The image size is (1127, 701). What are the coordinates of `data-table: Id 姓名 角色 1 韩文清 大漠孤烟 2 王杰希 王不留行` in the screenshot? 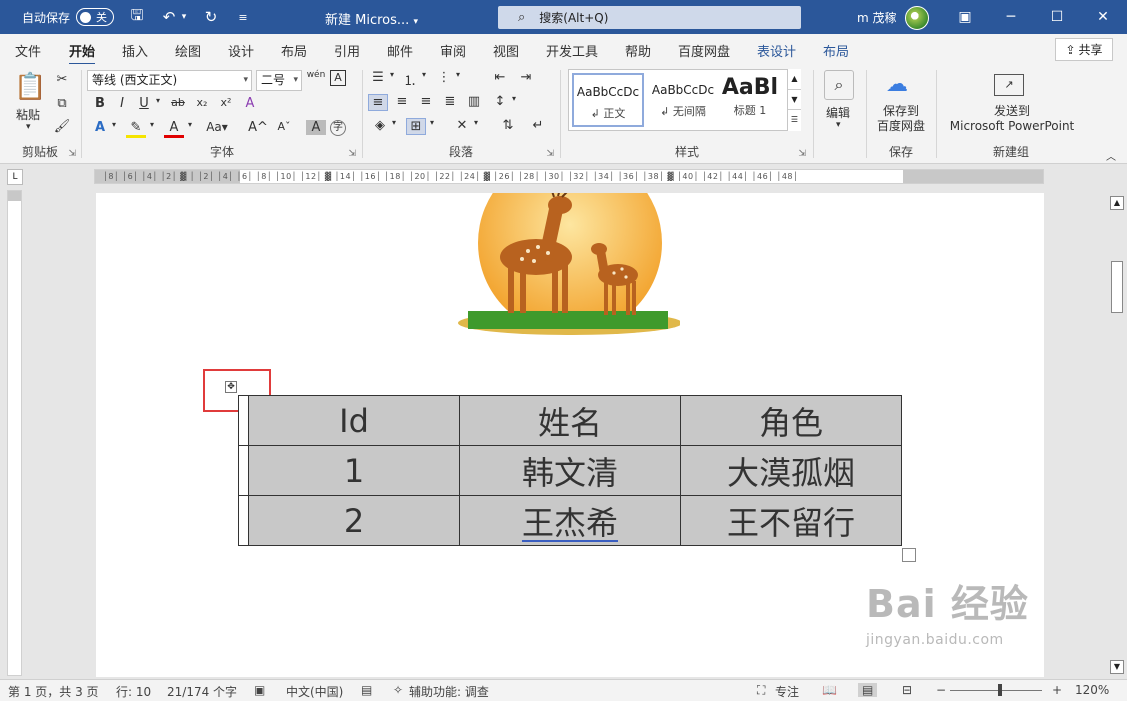 It's located at (570, 470).